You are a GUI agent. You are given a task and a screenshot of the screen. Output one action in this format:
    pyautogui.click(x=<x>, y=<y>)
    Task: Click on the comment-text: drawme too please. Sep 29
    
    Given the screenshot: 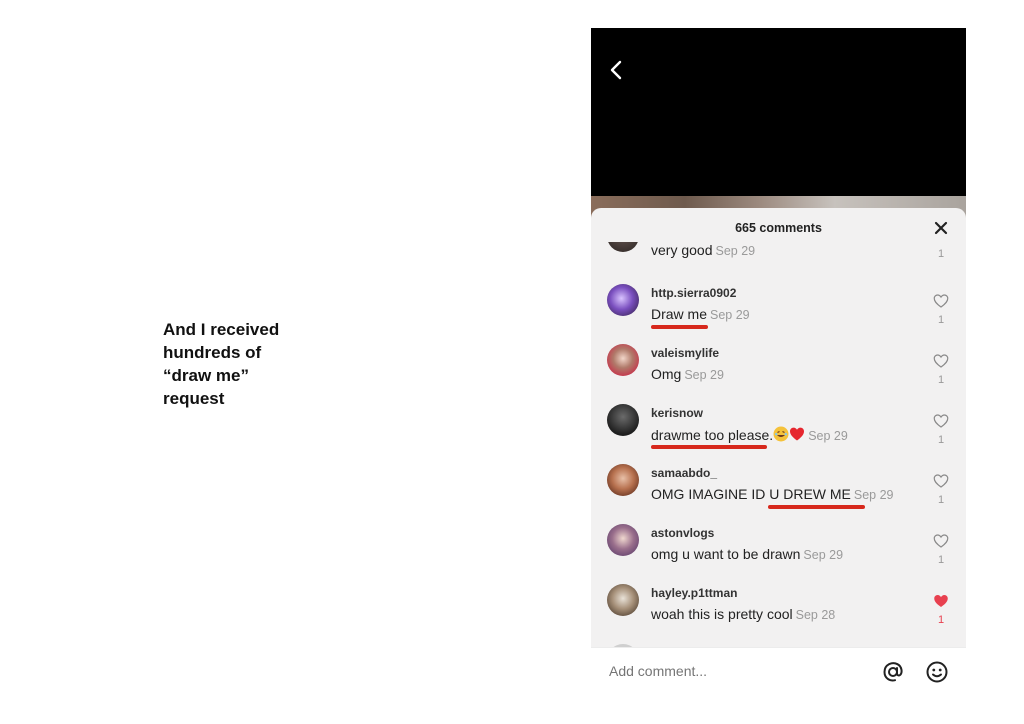 What is the action you would take?
    pyautogui.click(x=749, y=434)
    